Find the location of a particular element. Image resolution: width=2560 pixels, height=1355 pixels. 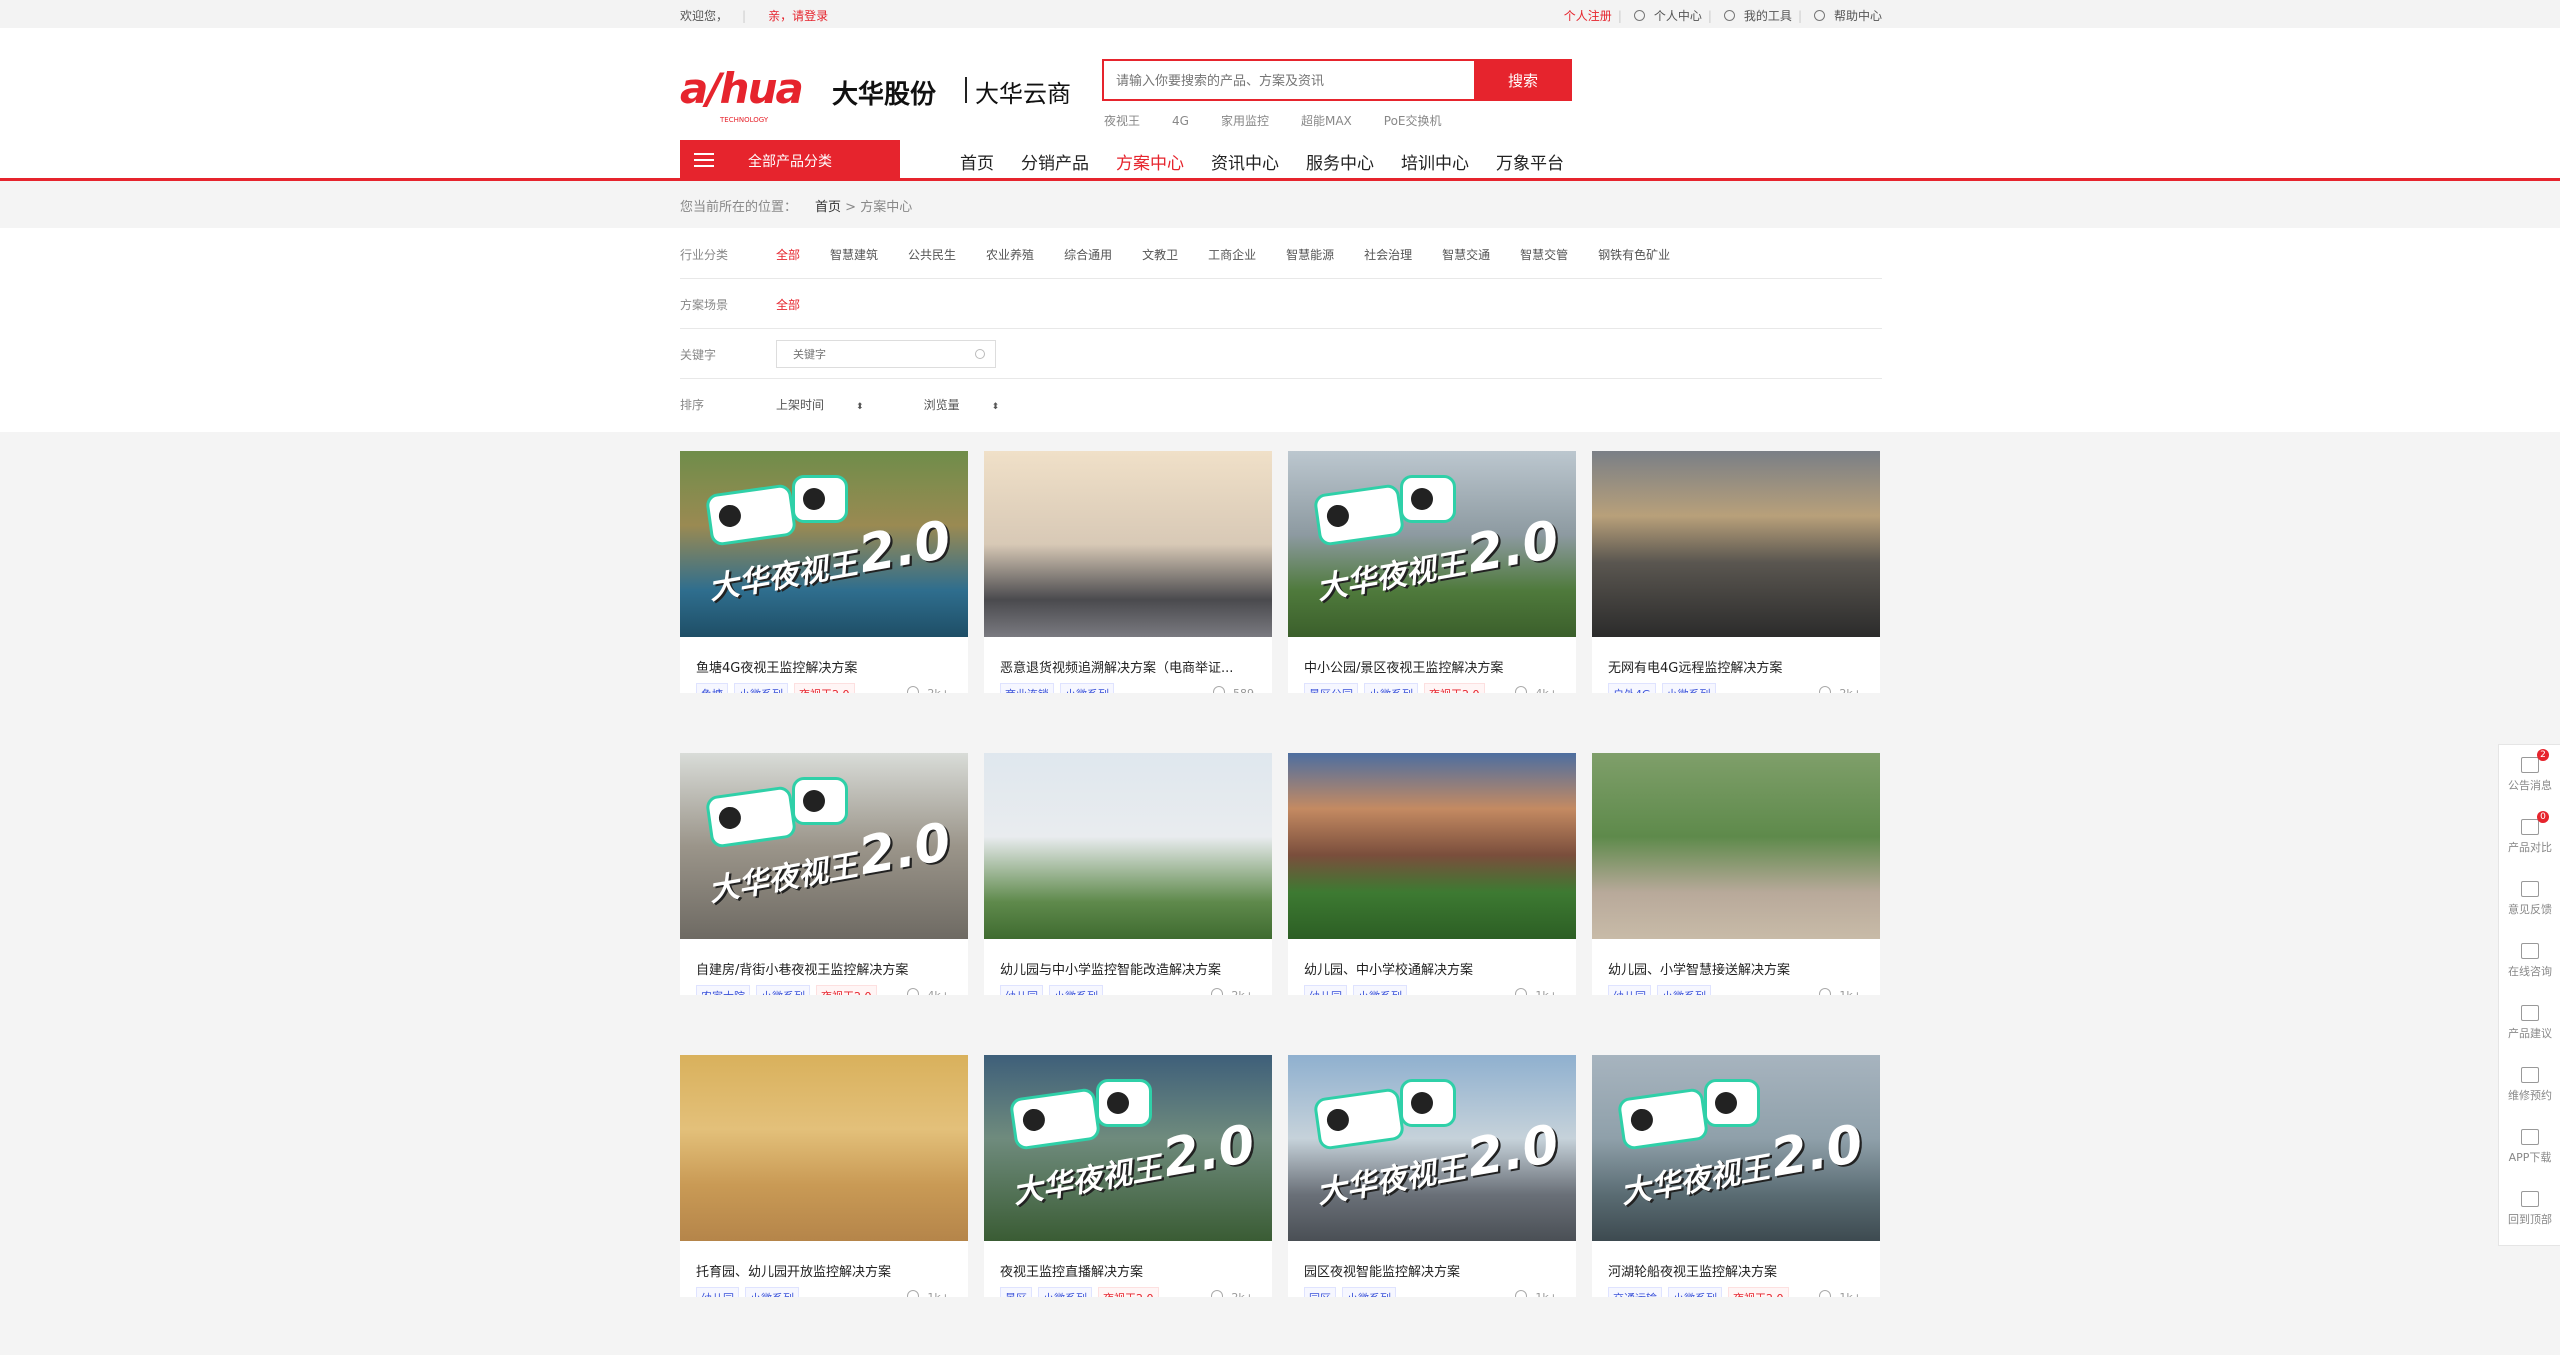

solution-card: 大华夜视王2.0 夜视王监控直播解决方案景区小微系列夜视王2.0 2k+ is located at coordinates (1128, 1176).